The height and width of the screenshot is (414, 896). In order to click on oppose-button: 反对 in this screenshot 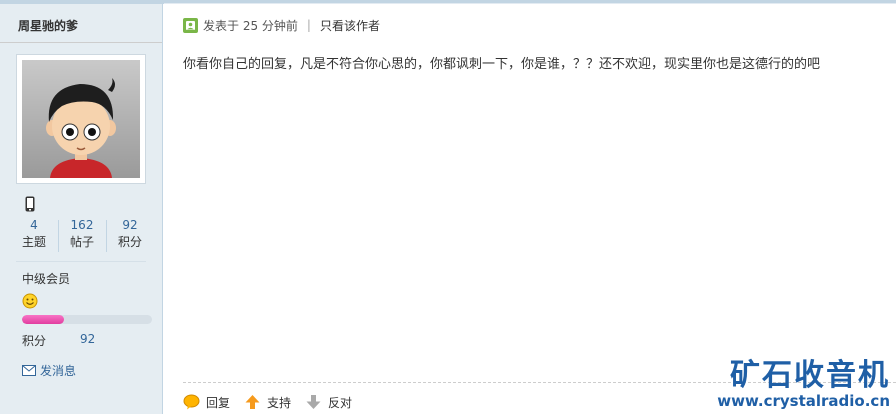, I will do `click(328, 402)`.